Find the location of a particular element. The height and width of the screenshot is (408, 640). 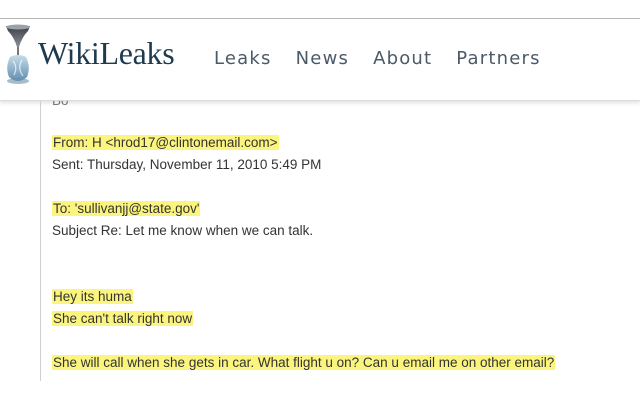

site-logo-text: WikiLeaks is located at coordinates (106, 53).